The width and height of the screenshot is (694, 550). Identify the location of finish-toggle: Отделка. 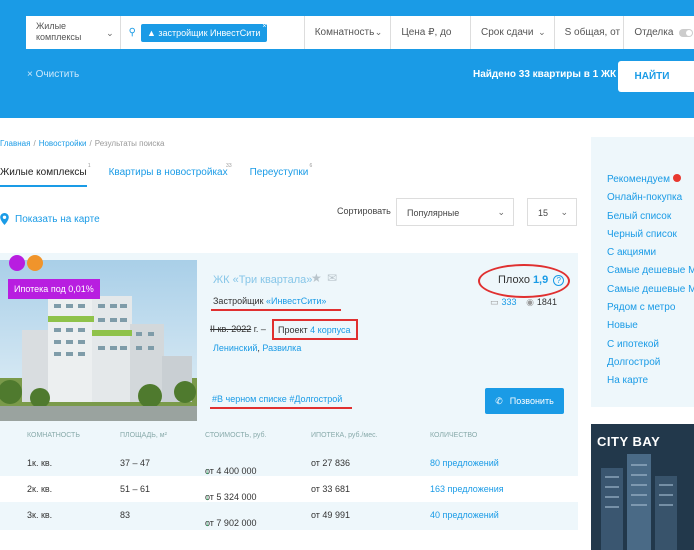
(659, 32).